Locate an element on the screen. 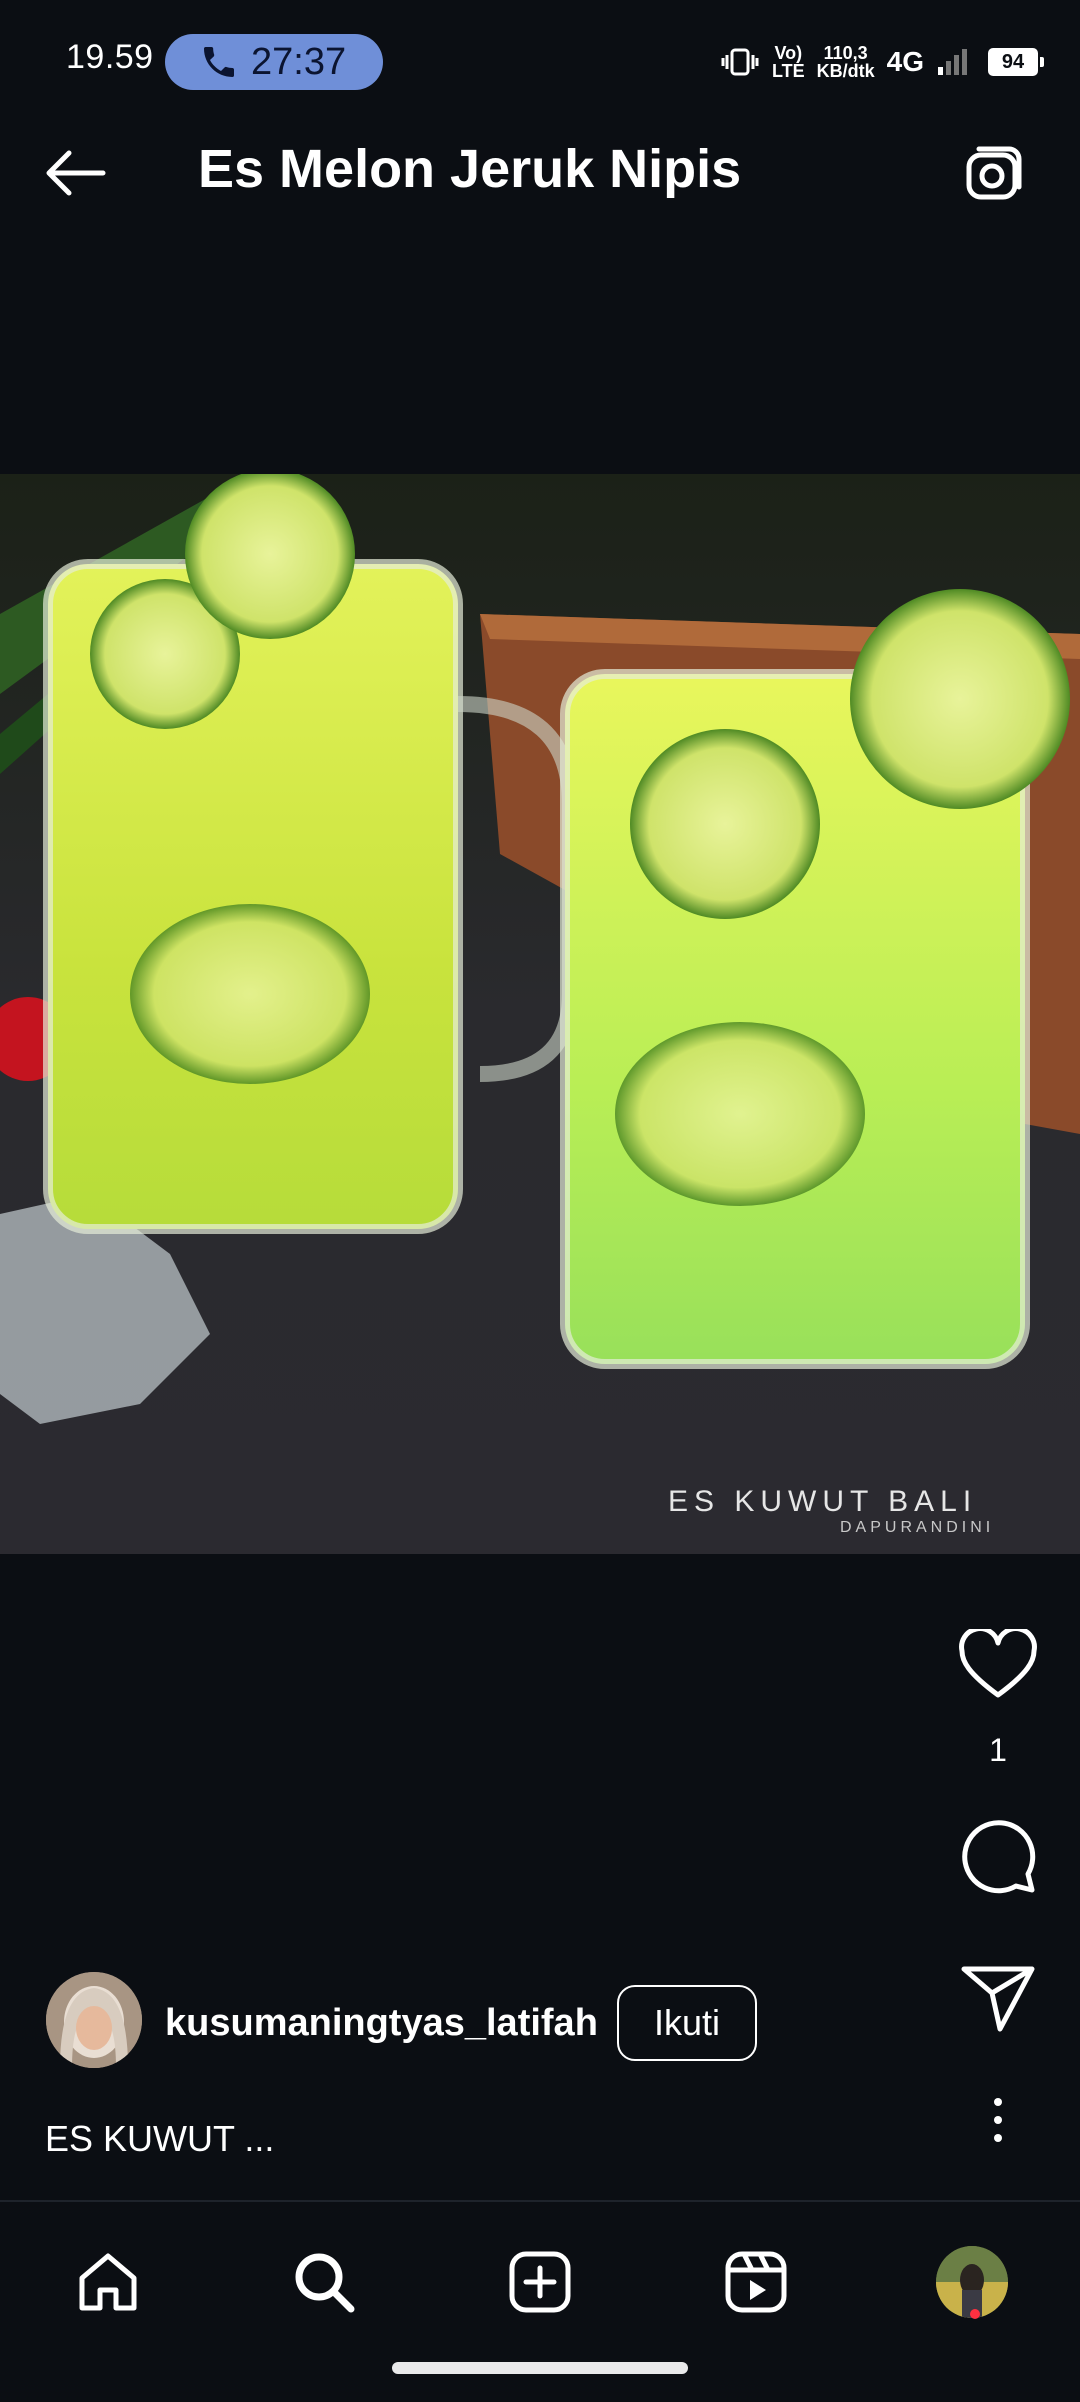  more-options-button is located at coordinates (998, 2120).